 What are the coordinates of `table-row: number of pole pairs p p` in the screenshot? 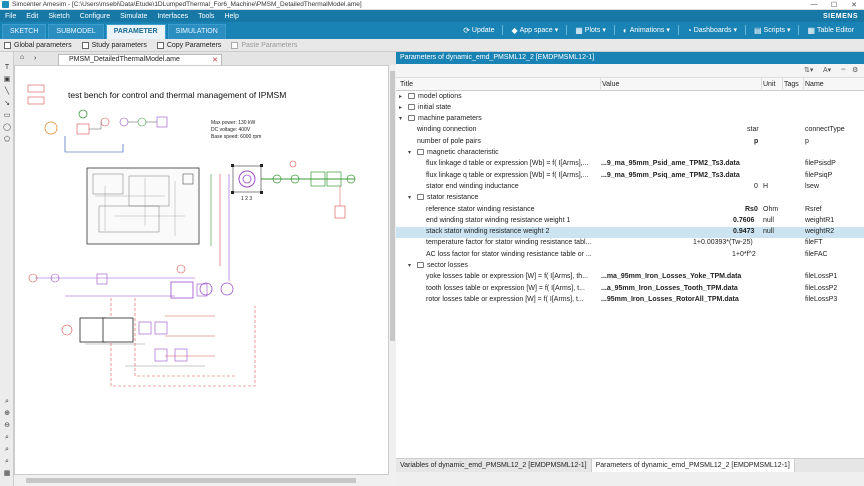 It's located at (630, 141).